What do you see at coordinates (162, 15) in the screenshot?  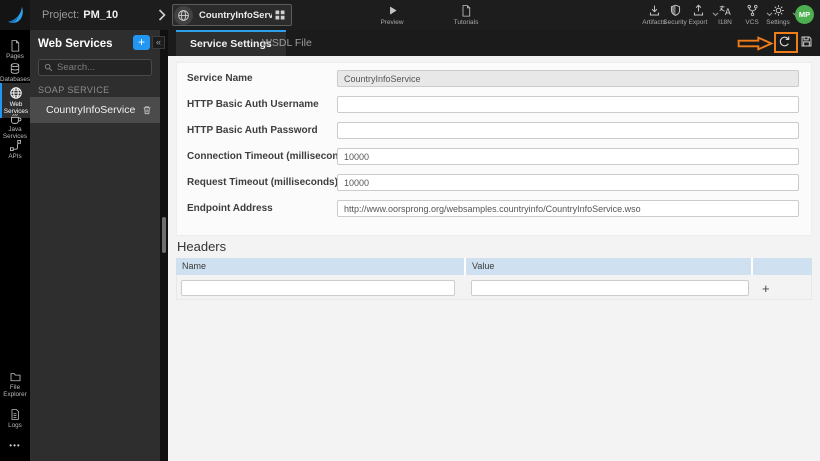 I see `chevron-right-icon` at bounding box center [162, 15].